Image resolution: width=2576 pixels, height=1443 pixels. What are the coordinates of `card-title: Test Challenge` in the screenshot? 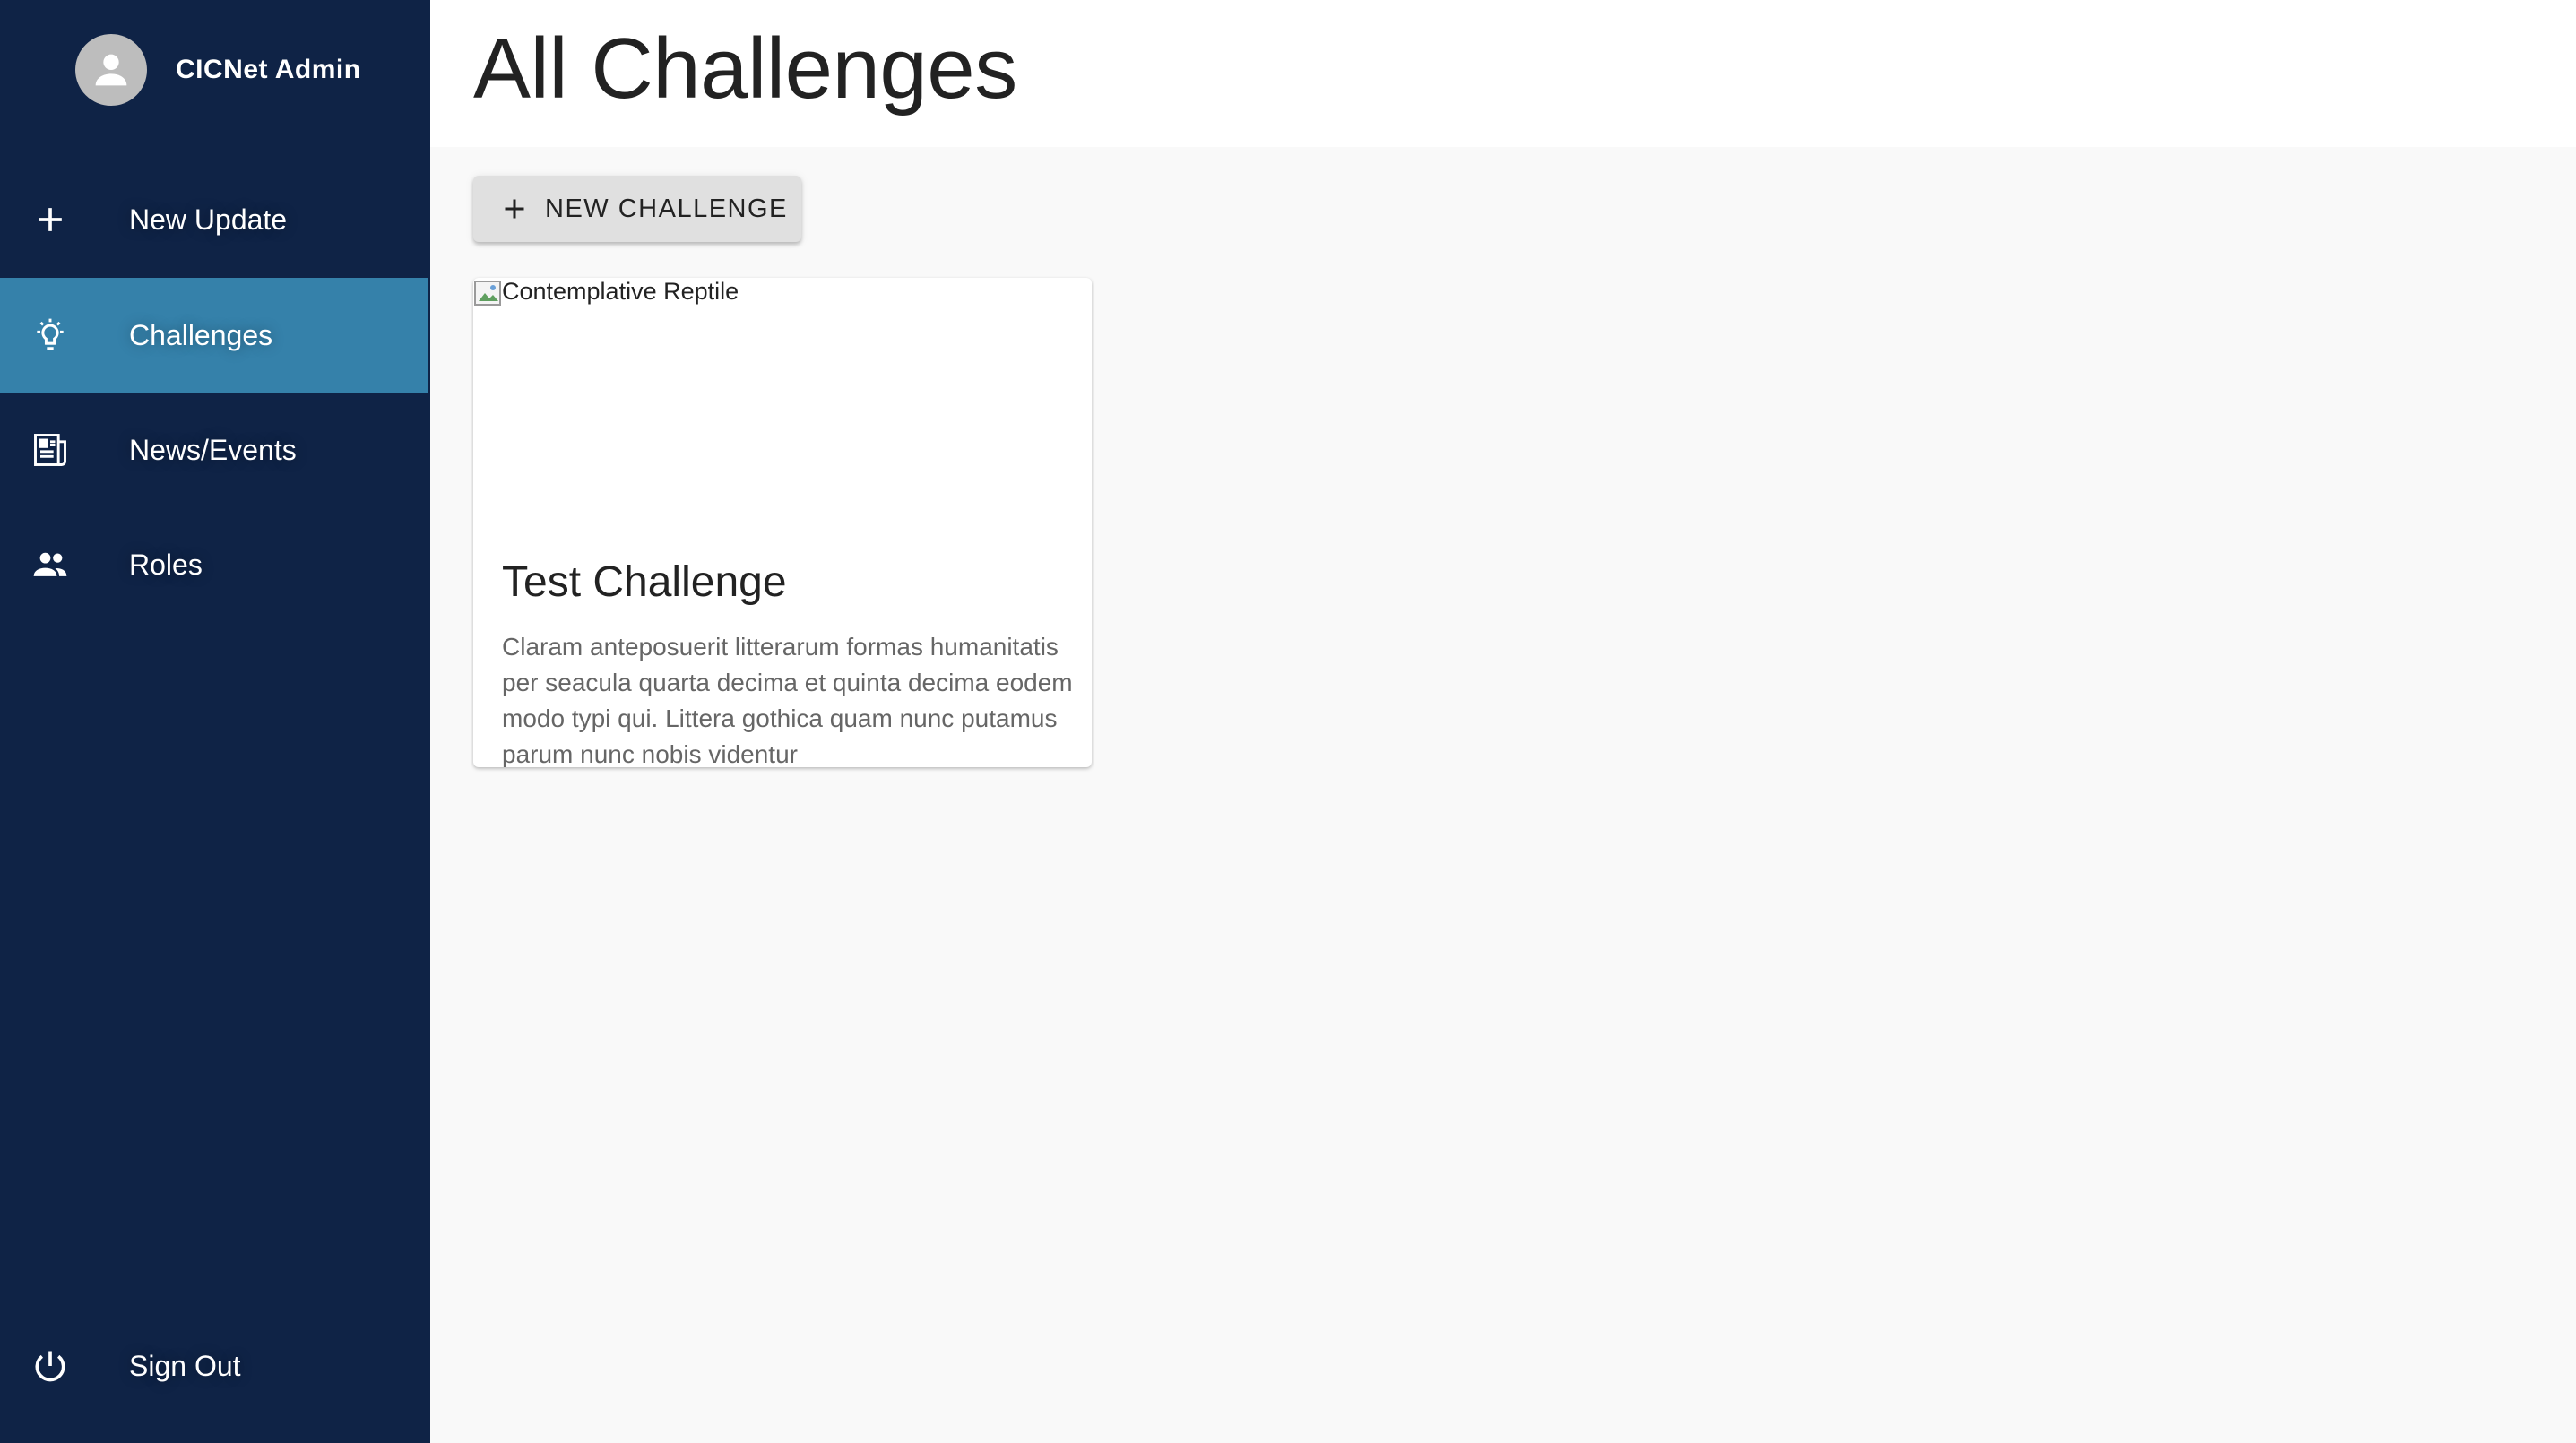 It's located at (644, 582).